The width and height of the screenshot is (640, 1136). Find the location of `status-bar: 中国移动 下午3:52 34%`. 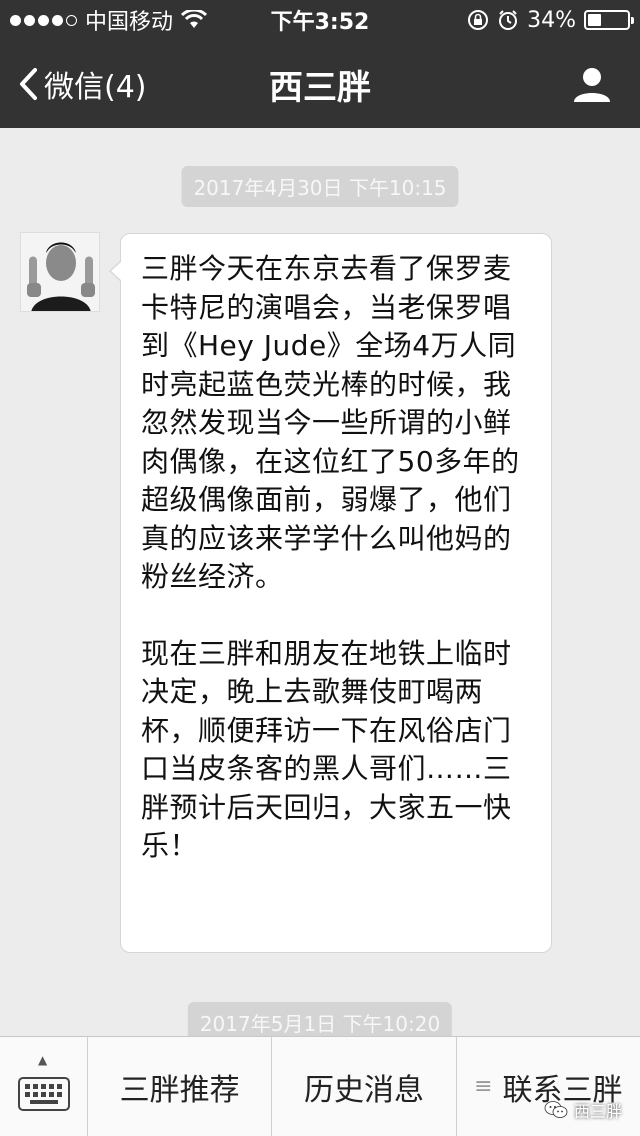

status-bar: 中国移动 下午3:52 34% is located at coordinates (320, 20).